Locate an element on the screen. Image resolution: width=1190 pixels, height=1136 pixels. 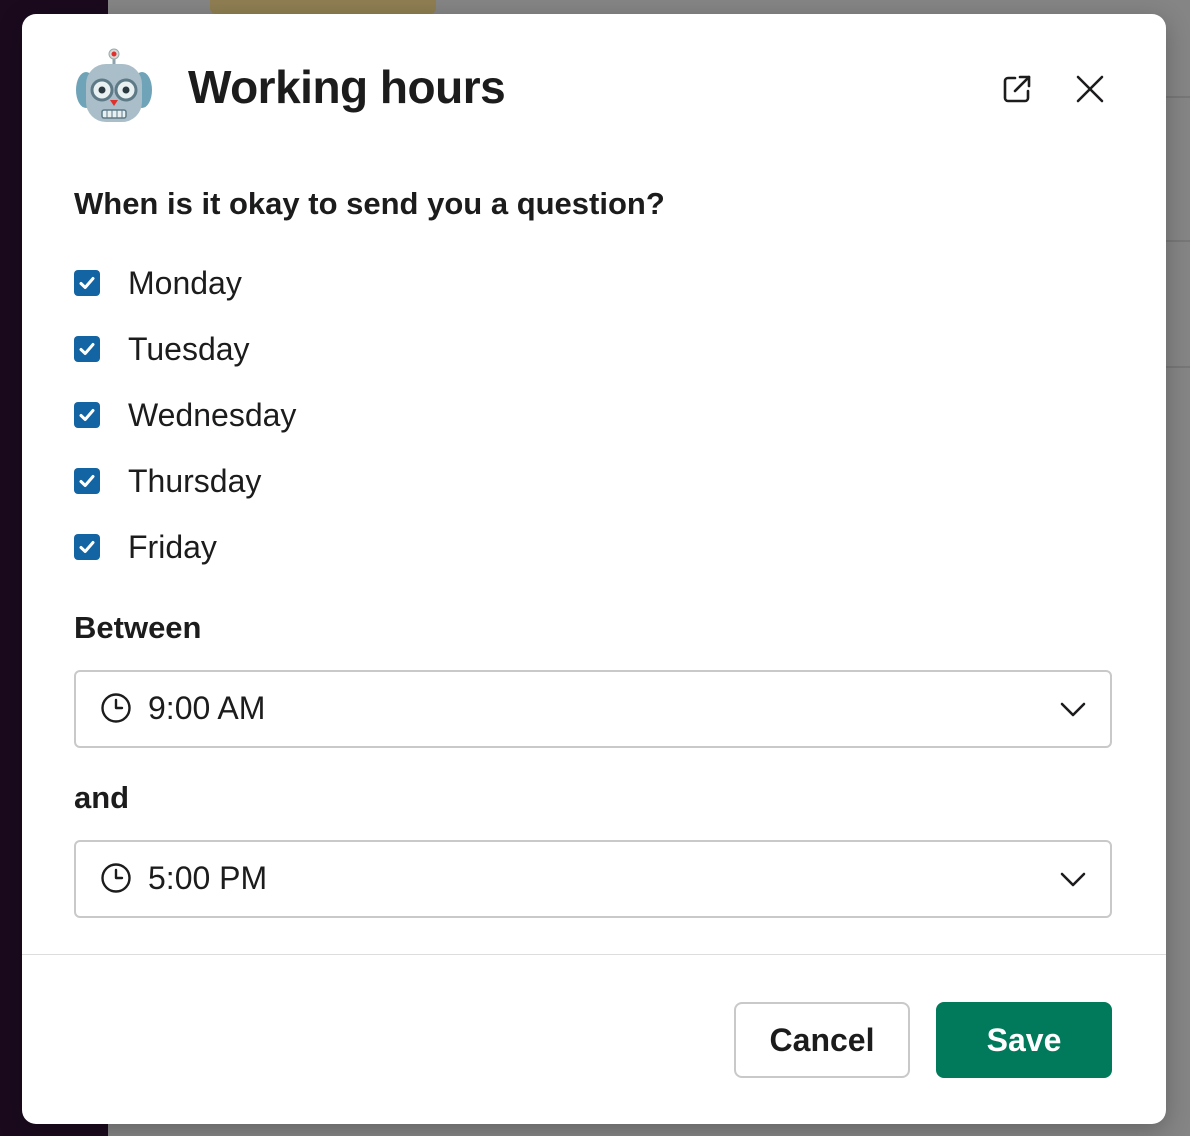
checkbox-tuesday: Tuesday is located at coordinates (185, 349).